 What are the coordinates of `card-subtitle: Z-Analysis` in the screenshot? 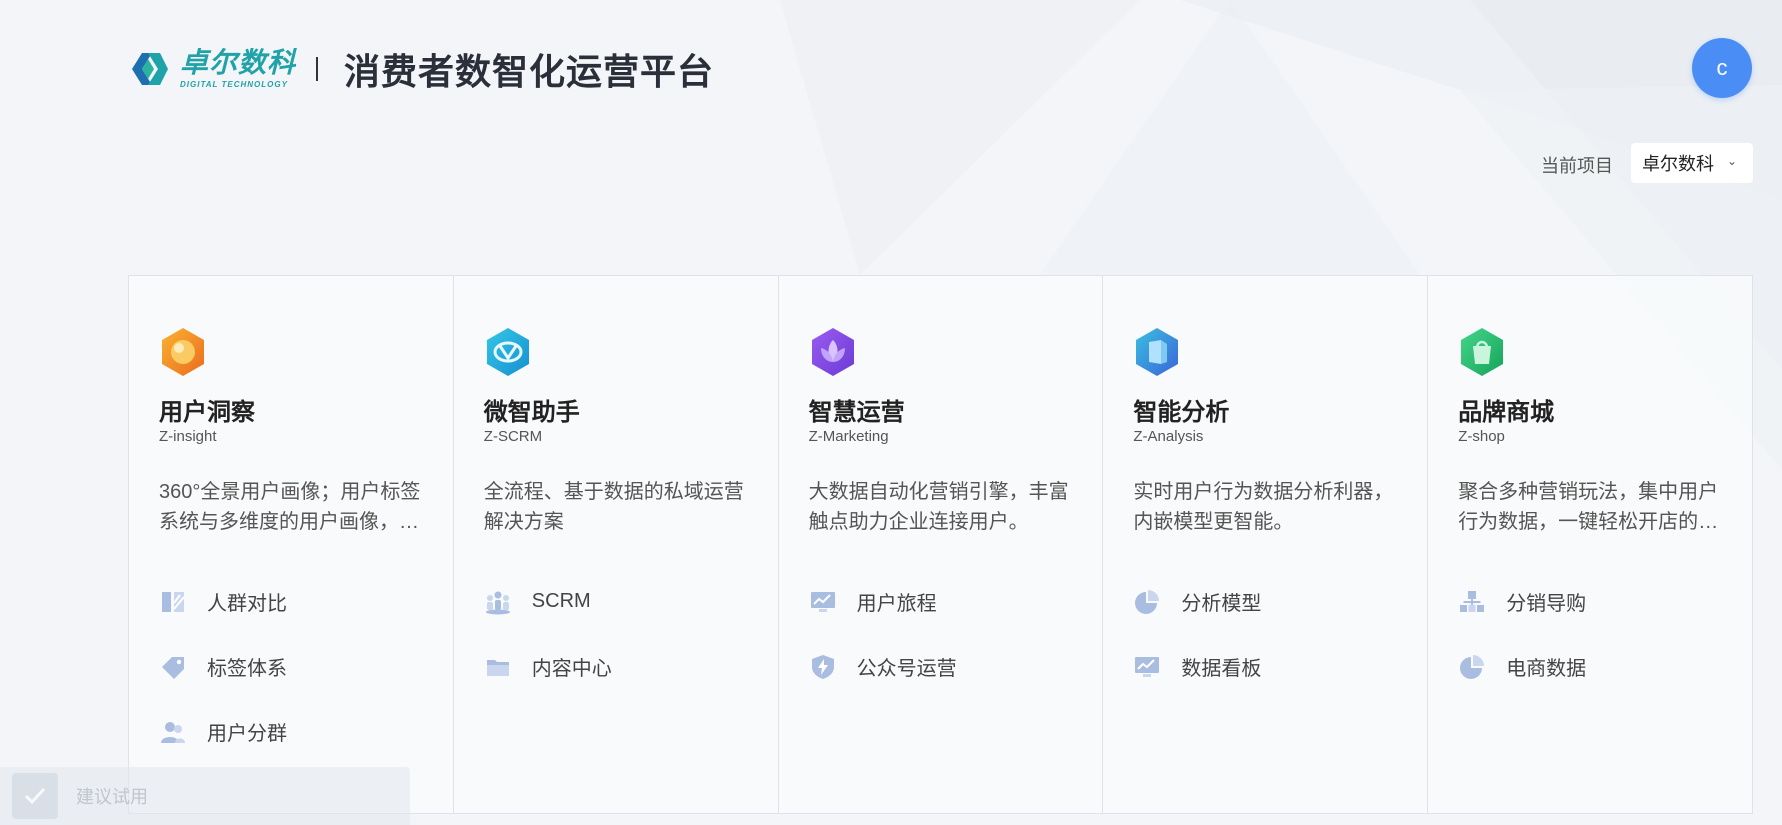 It's located at (1168, 436).